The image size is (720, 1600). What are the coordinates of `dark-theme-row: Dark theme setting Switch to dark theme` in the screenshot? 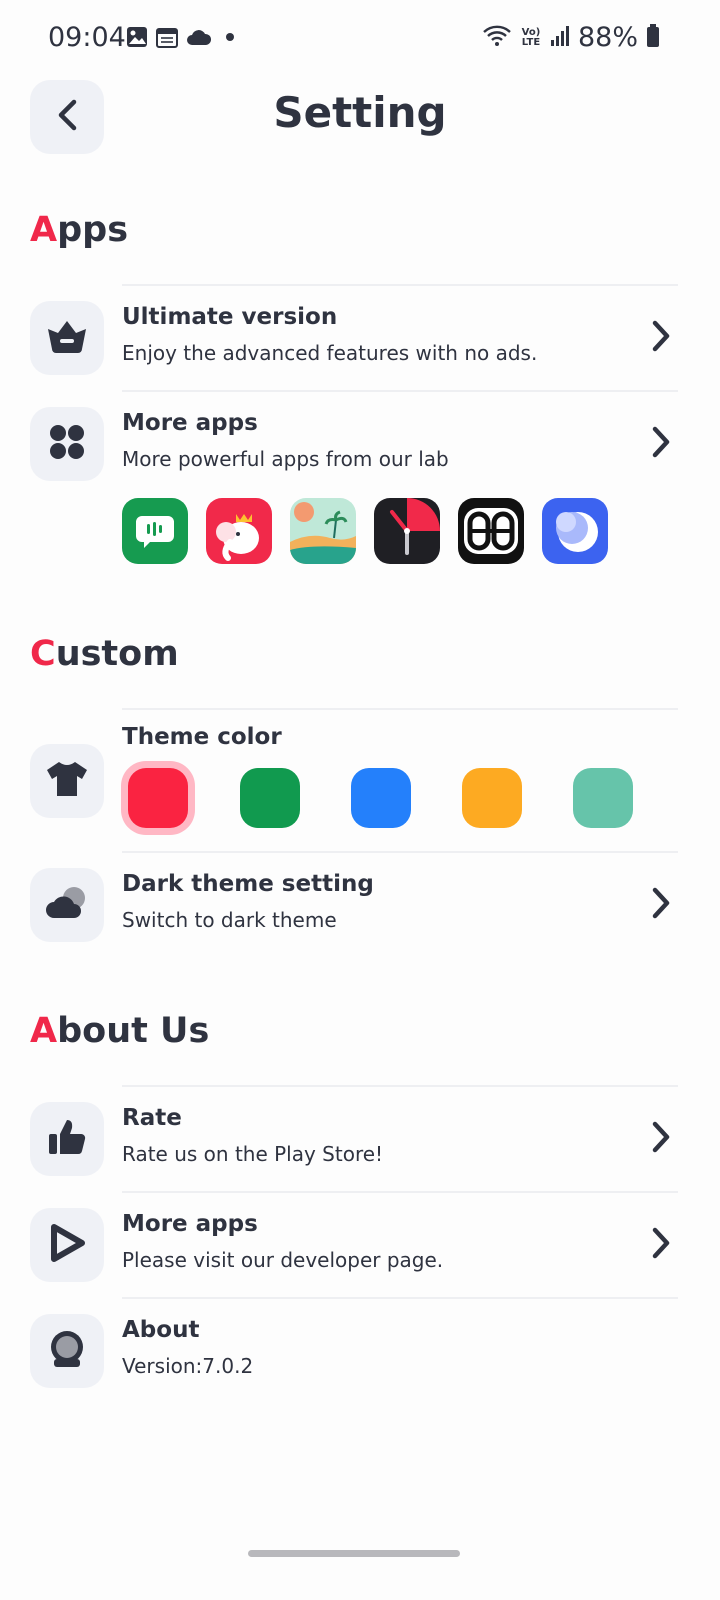 It's located at (360, 905).